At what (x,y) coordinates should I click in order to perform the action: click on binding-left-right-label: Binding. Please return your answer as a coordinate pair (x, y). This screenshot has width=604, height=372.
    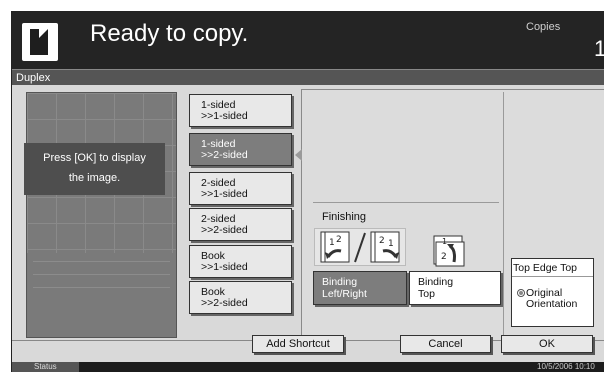
    Looking at the image, I should click on (340, 282).